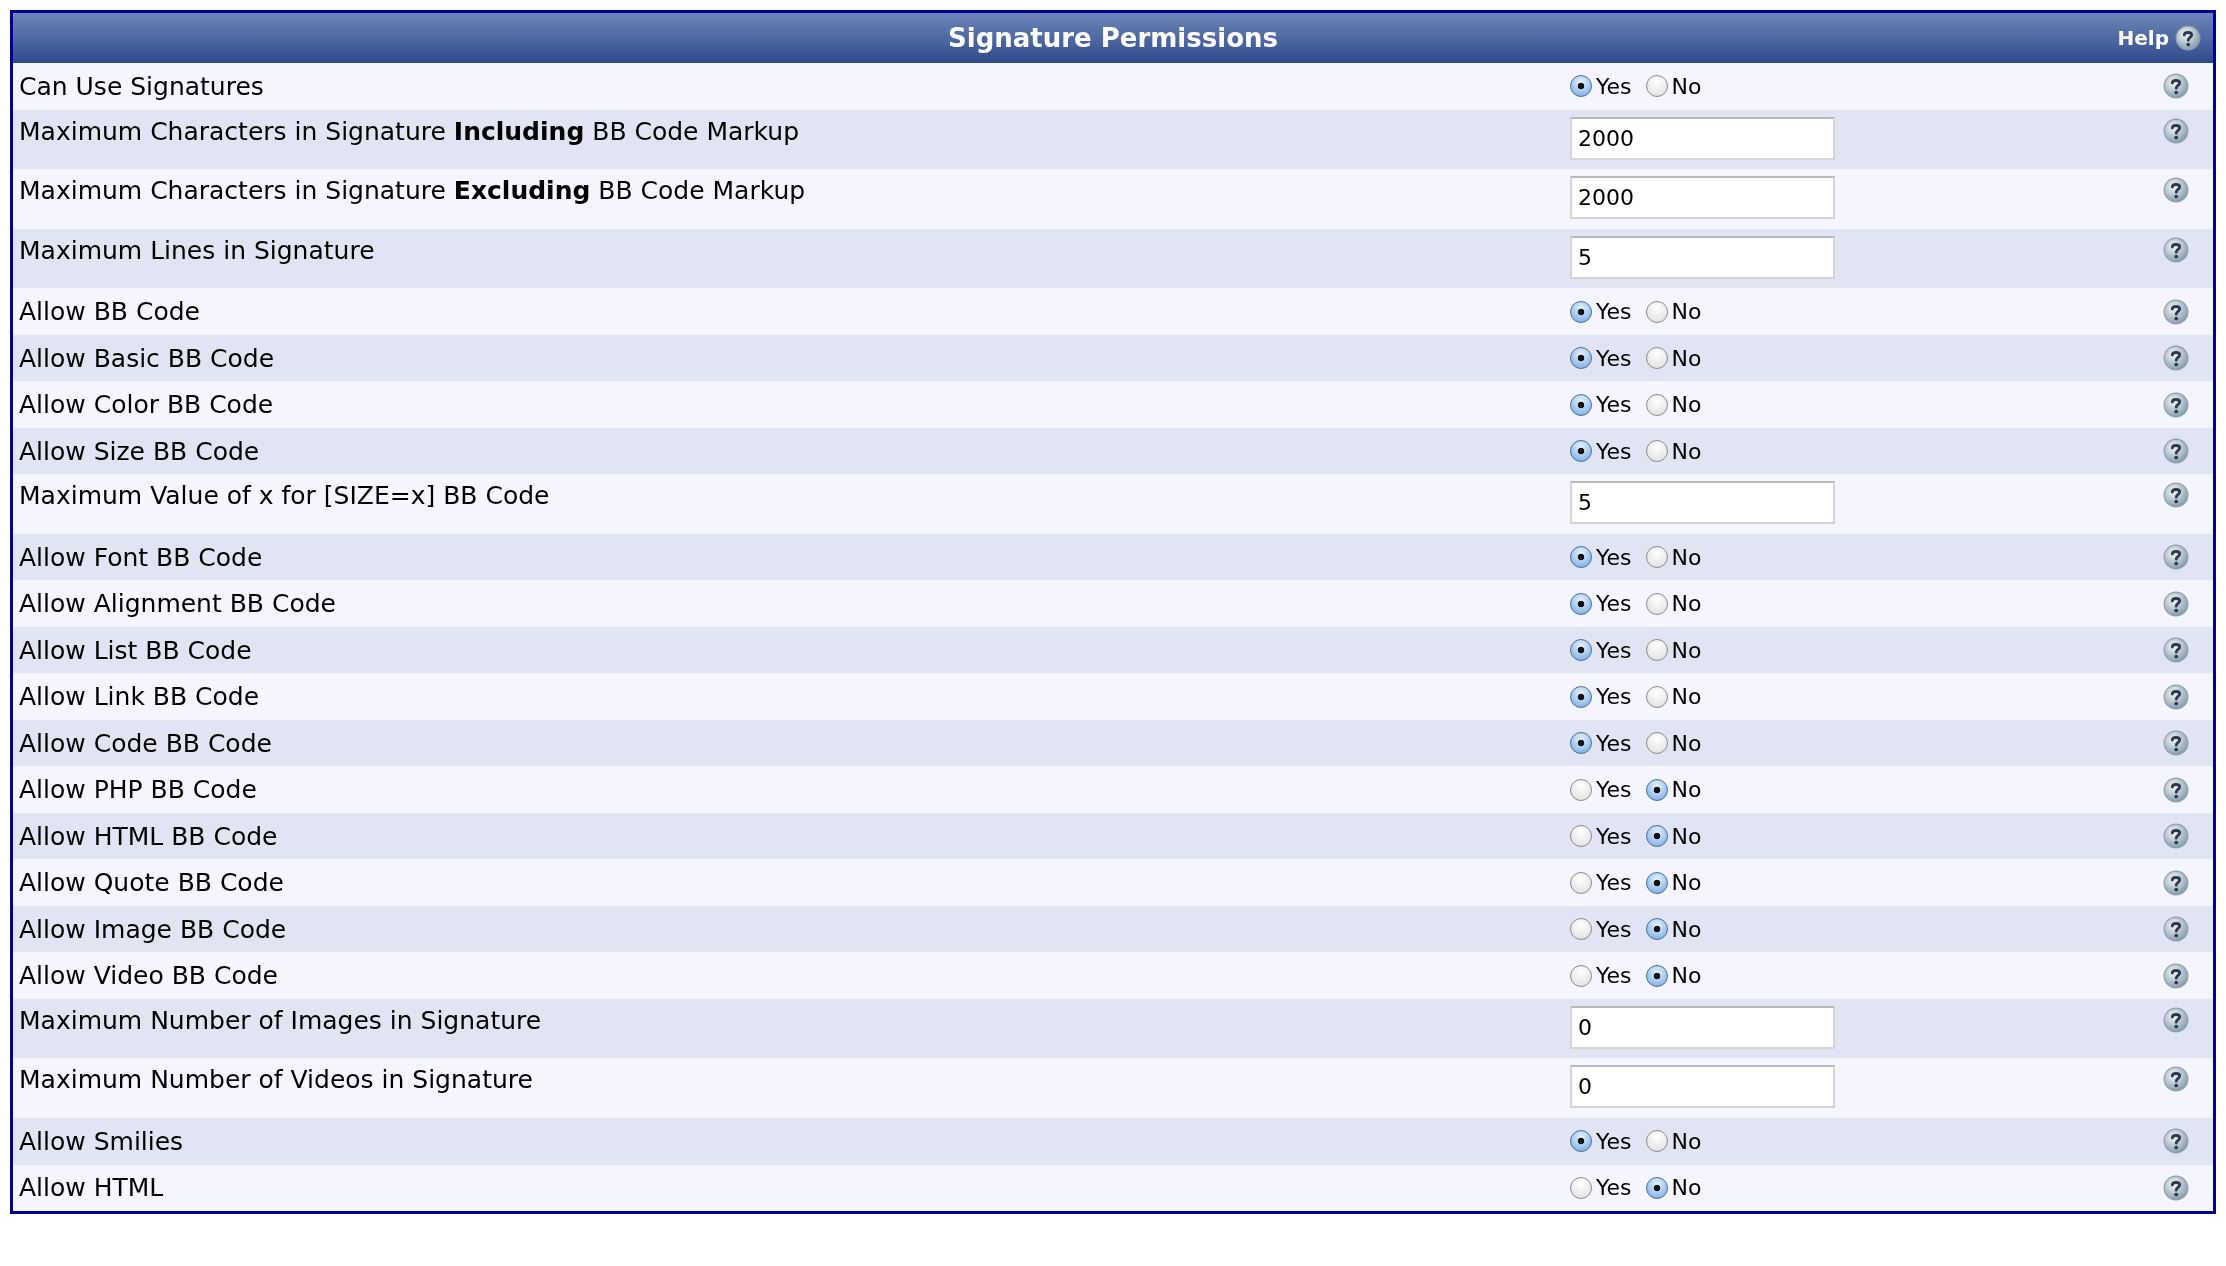 Image resolution: width=2226 pixels, height=1266 pixels. Describe the element at coordinates (2143, 38) in the screenshot. I see `help-link: Help` at that location.